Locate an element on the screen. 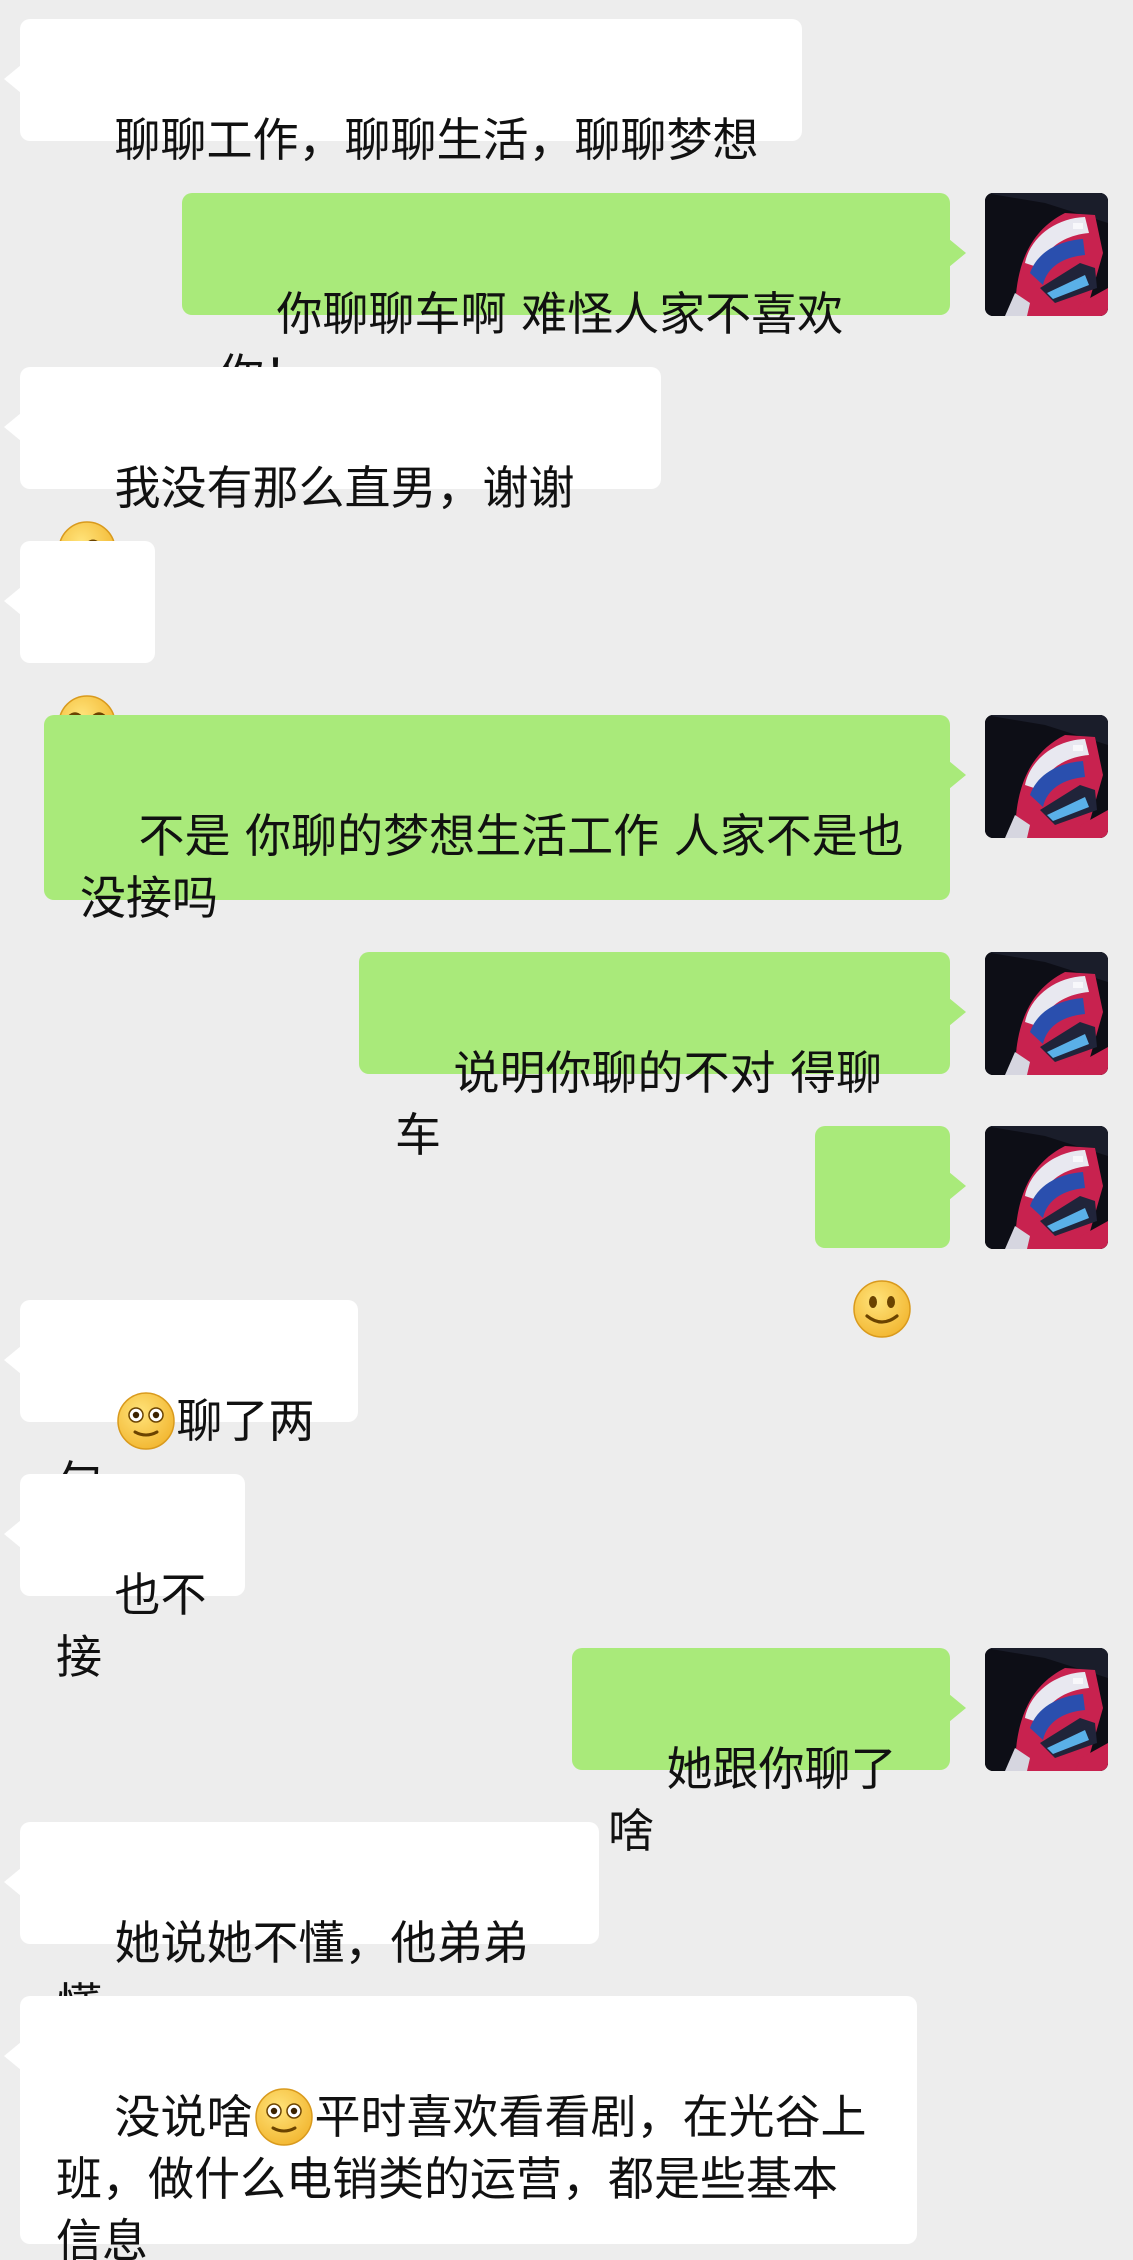  message-bubble-outgoing: 不是 你聊的梦想生活工作 人家不是也没接吗 is located at coordinates (505, 820).